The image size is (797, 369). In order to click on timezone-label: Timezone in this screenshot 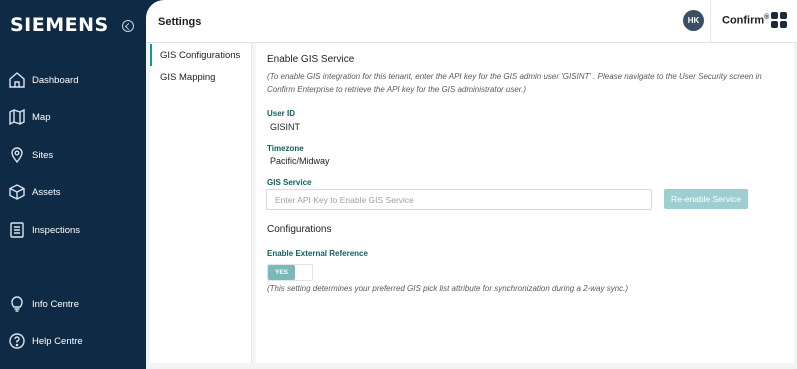, I will do `click(285, 148)`.